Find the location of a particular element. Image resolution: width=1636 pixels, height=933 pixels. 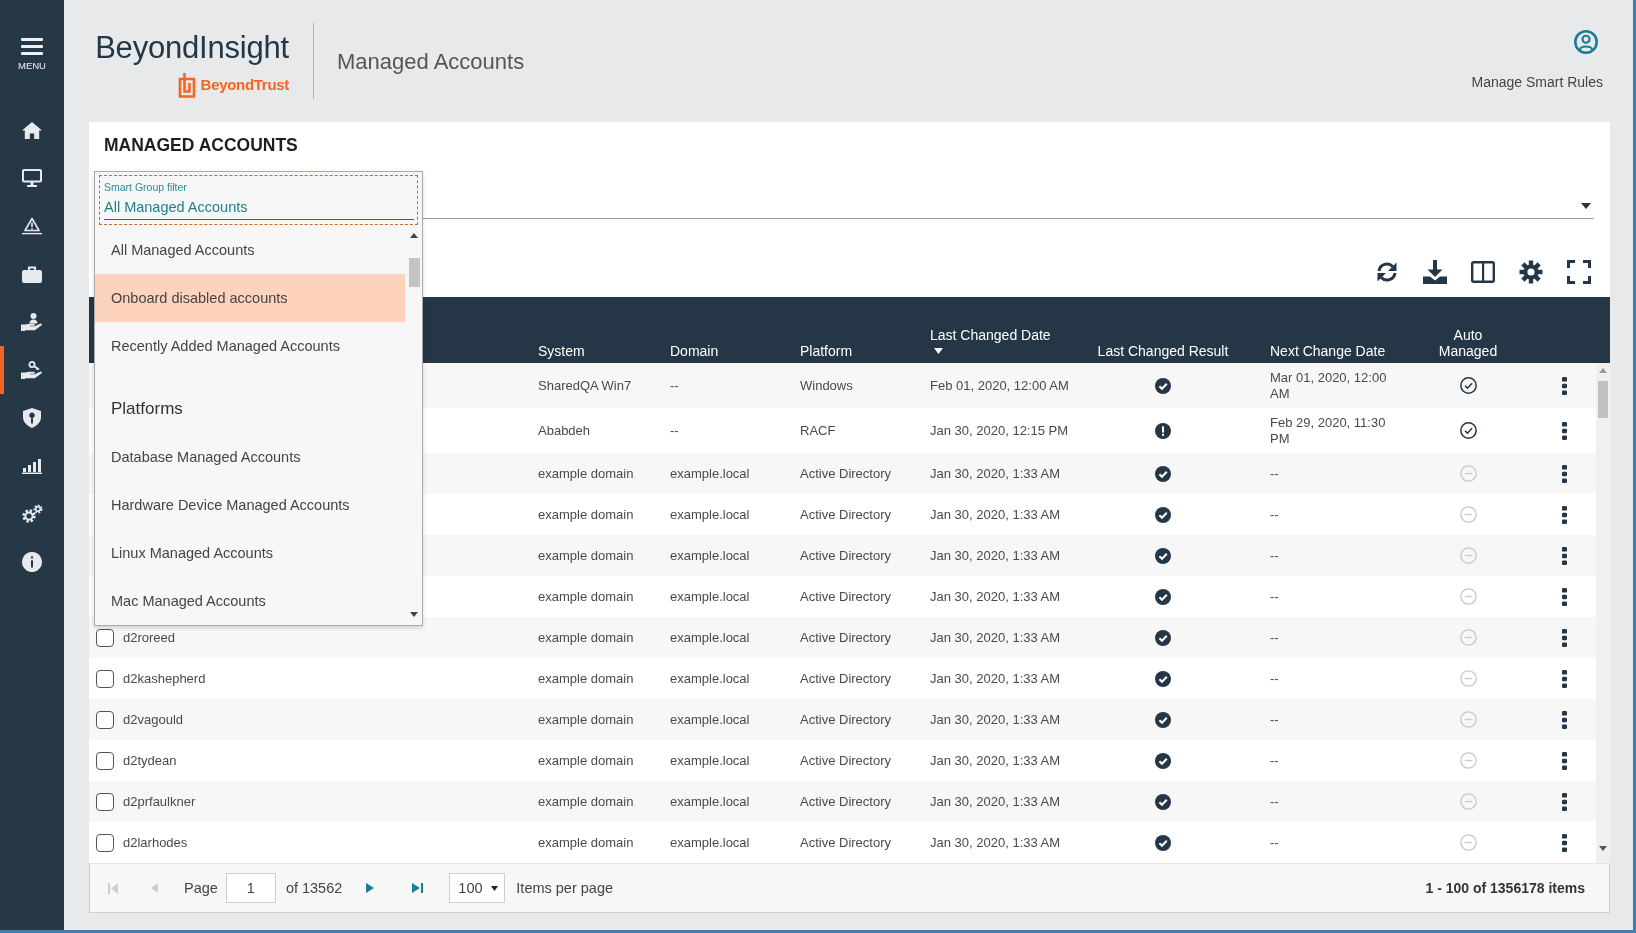

page-size-select: 100 is located at coordinates (477, 888).